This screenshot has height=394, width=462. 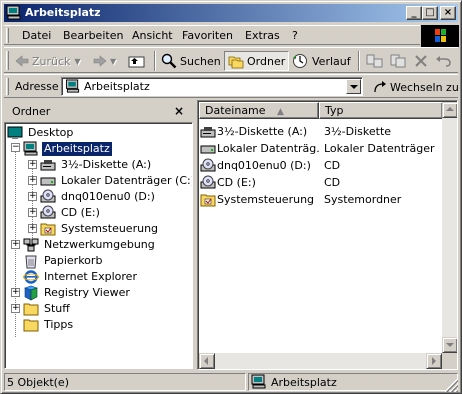 What do you see at coordinates (449, 110) in the screenshot?
I see `scroll-up-button` at bounding box center [449, 110].